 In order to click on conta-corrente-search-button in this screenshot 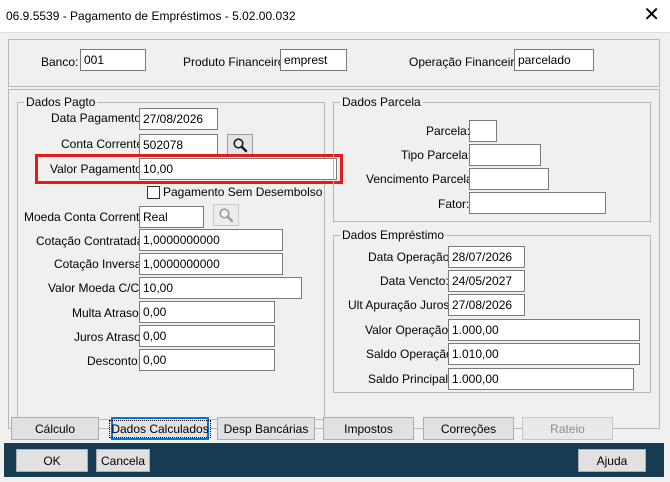, I will do `click(240, 145)`.